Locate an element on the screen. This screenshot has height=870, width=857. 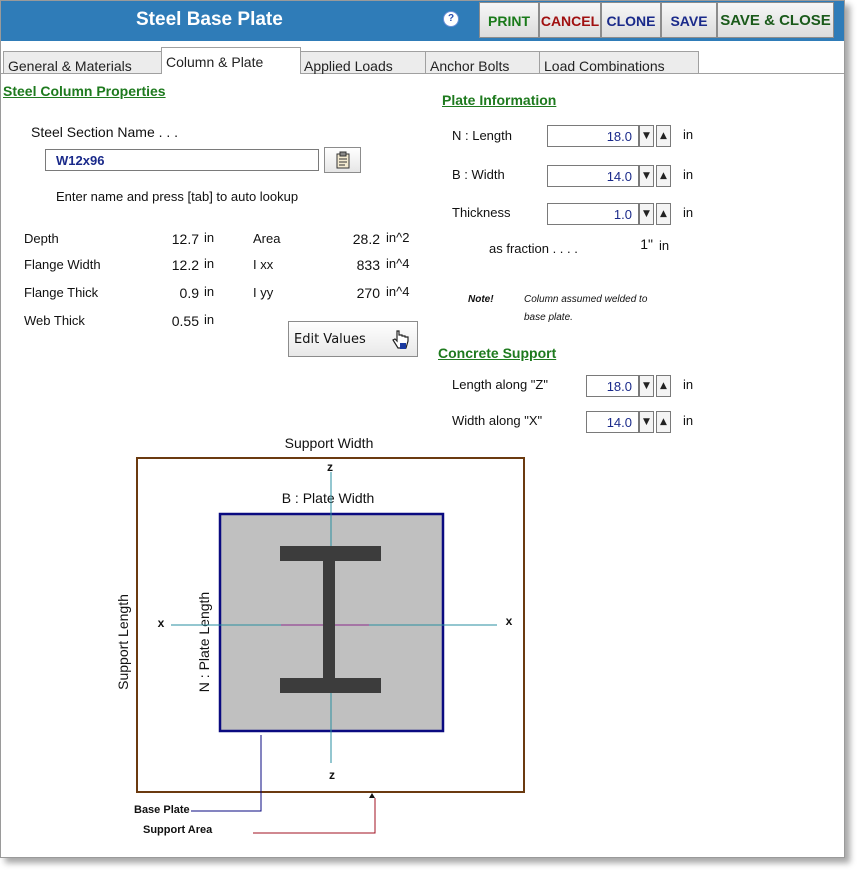
plate-length-decrement: ▼ is located at coordinates (646, 136).